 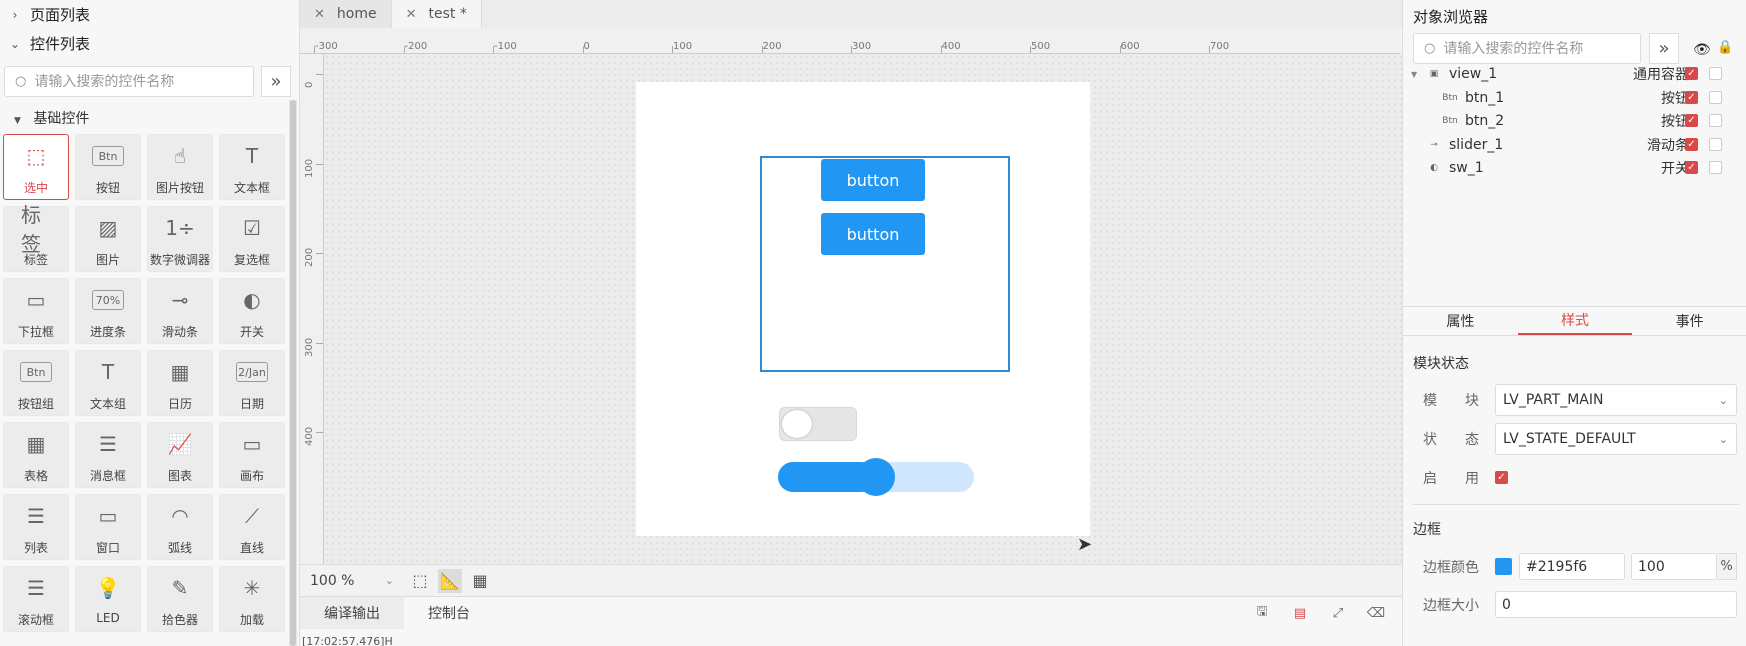 I want to click on border-color-input: #2195f6, so click(x=1572, y=566).